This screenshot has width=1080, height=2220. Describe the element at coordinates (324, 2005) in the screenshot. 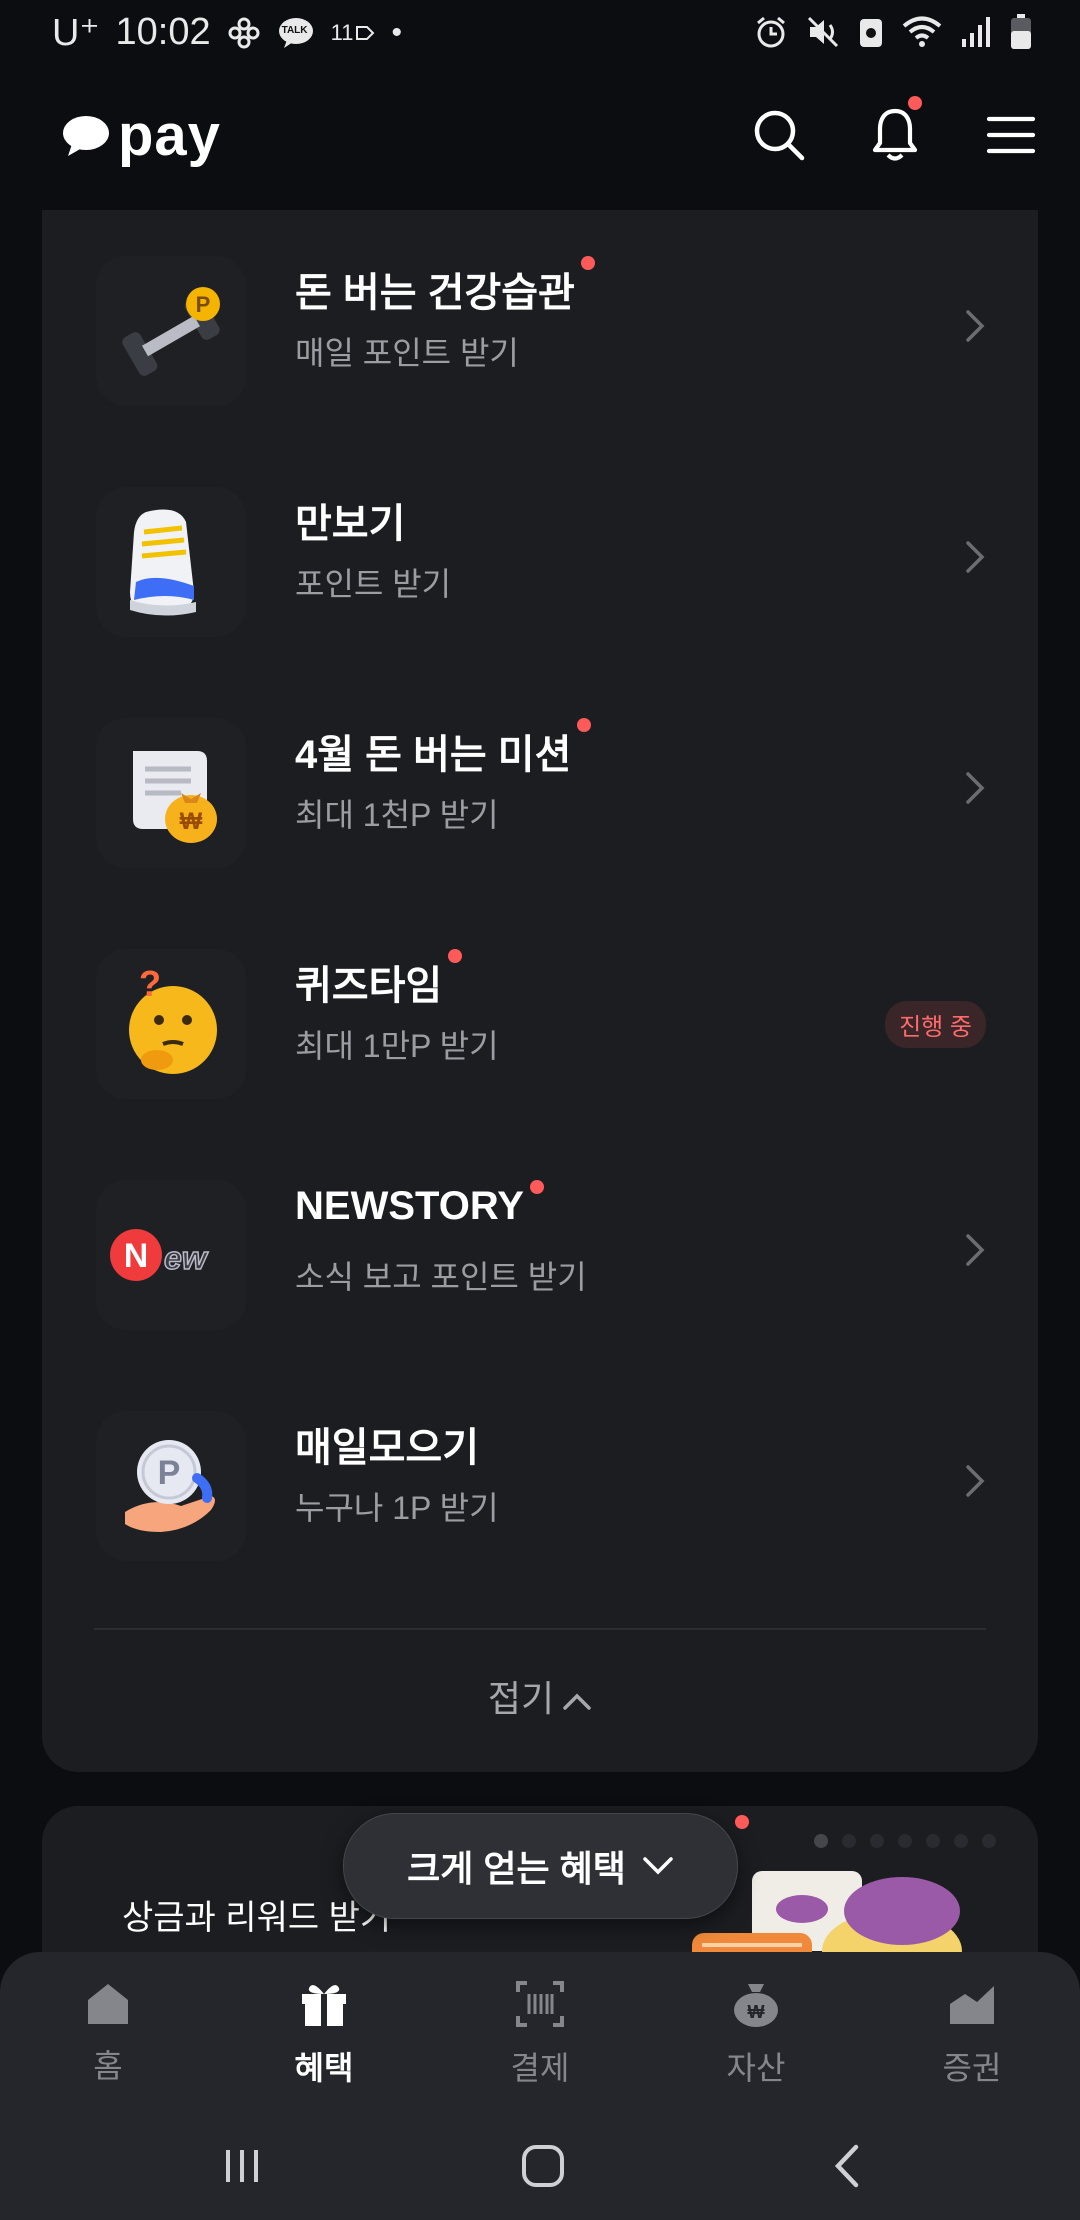

I see `gift-icon` at that location.